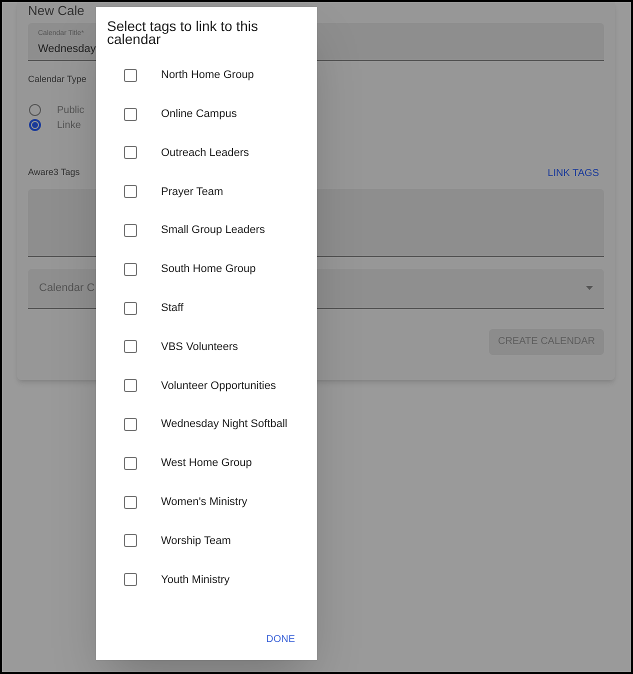  Describe the element at coordinates (192, 192) in the screenshot. I see `tag-label: Prayer Team` at that location.